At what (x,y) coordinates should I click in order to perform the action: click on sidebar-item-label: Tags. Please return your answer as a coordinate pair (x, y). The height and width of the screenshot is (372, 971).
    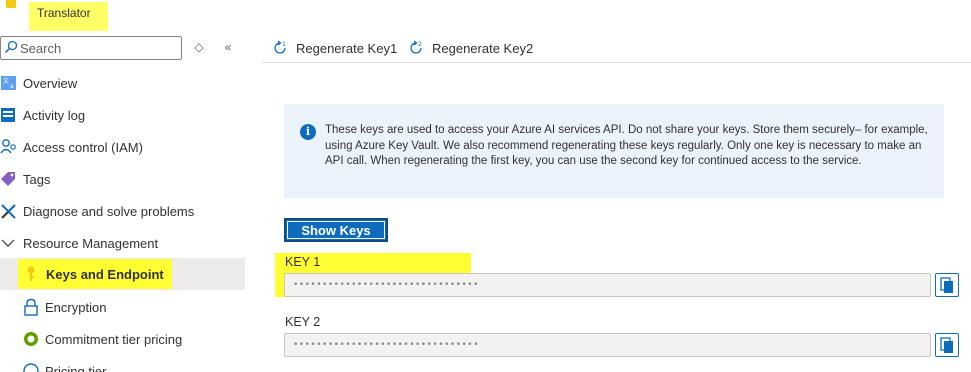
    Looking at the image, I should click on (37, 179).